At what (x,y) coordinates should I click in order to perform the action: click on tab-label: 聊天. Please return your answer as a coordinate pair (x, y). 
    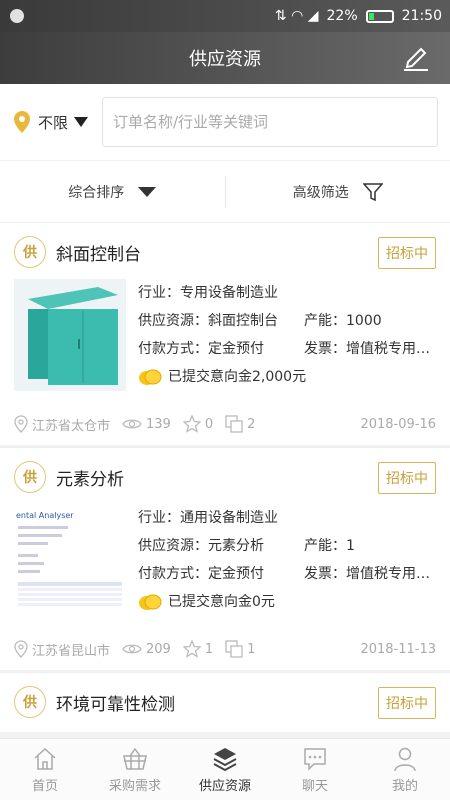
    Looking at the image, I should click on (314, 786).